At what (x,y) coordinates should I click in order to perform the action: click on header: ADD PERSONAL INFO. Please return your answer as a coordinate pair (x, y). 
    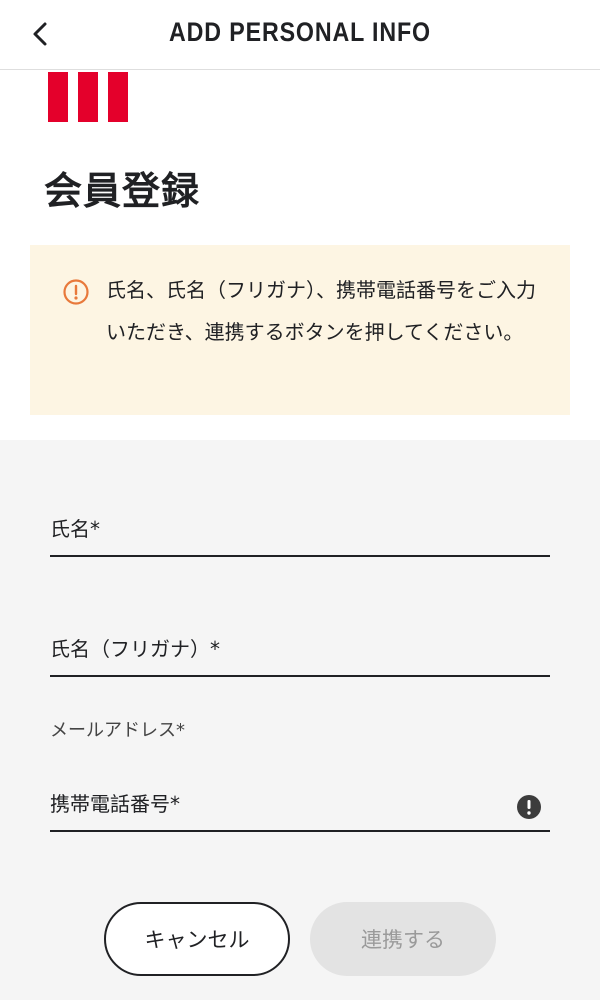
    Looking at the image, I should click on (300, 35).